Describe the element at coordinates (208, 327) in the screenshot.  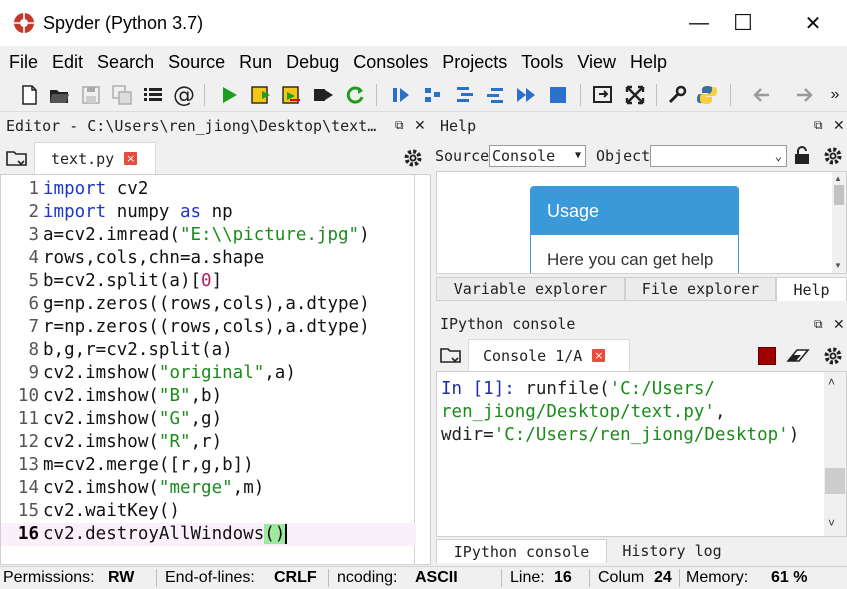
I see `code-line: 7 r=np.zeros((rows,cols),a.dtype)` at that location.